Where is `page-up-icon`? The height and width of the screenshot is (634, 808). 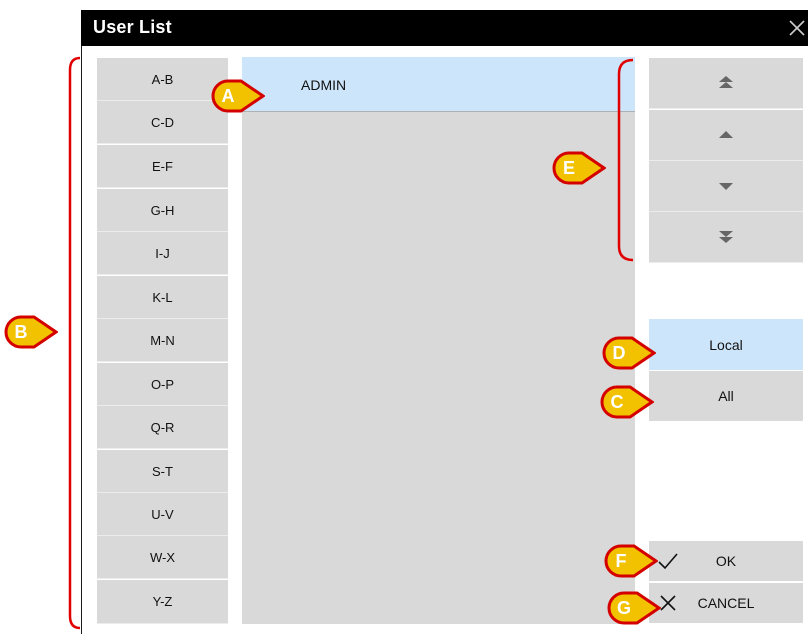 page-up-icon is located at coordinates (726, 134).